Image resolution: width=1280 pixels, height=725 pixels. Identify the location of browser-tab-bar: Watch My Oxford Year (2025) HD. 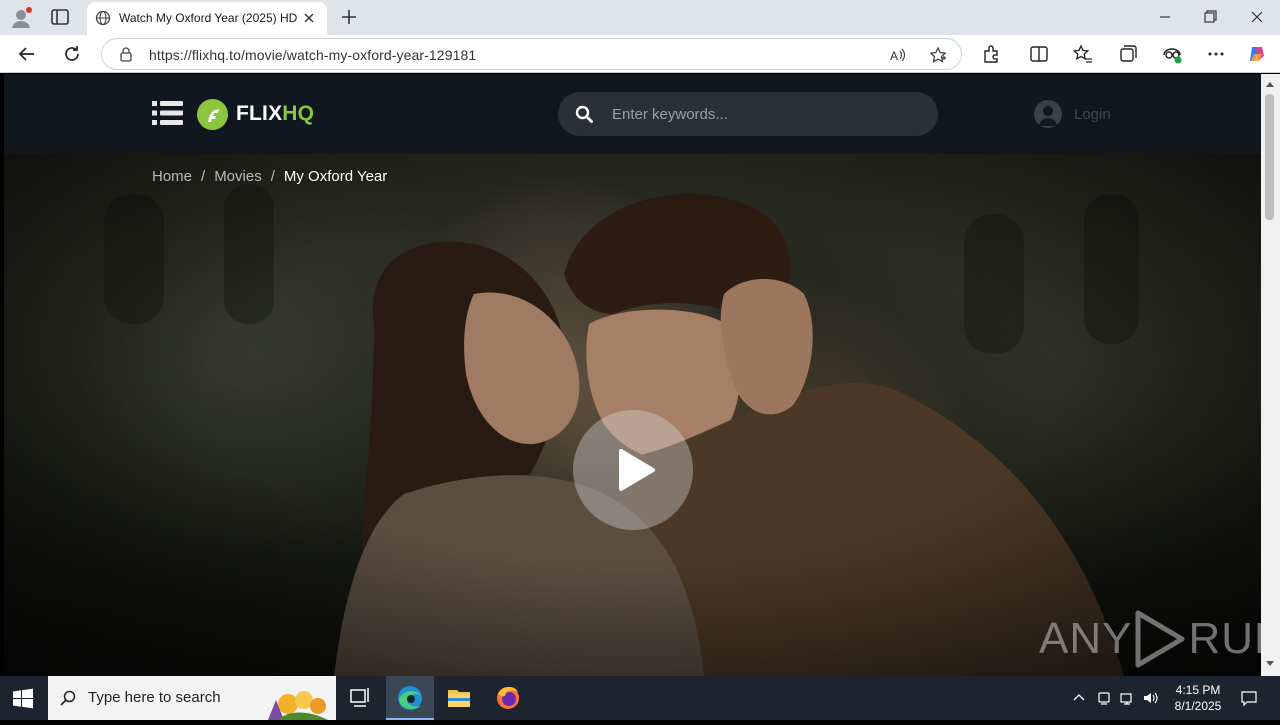
(640, 17).